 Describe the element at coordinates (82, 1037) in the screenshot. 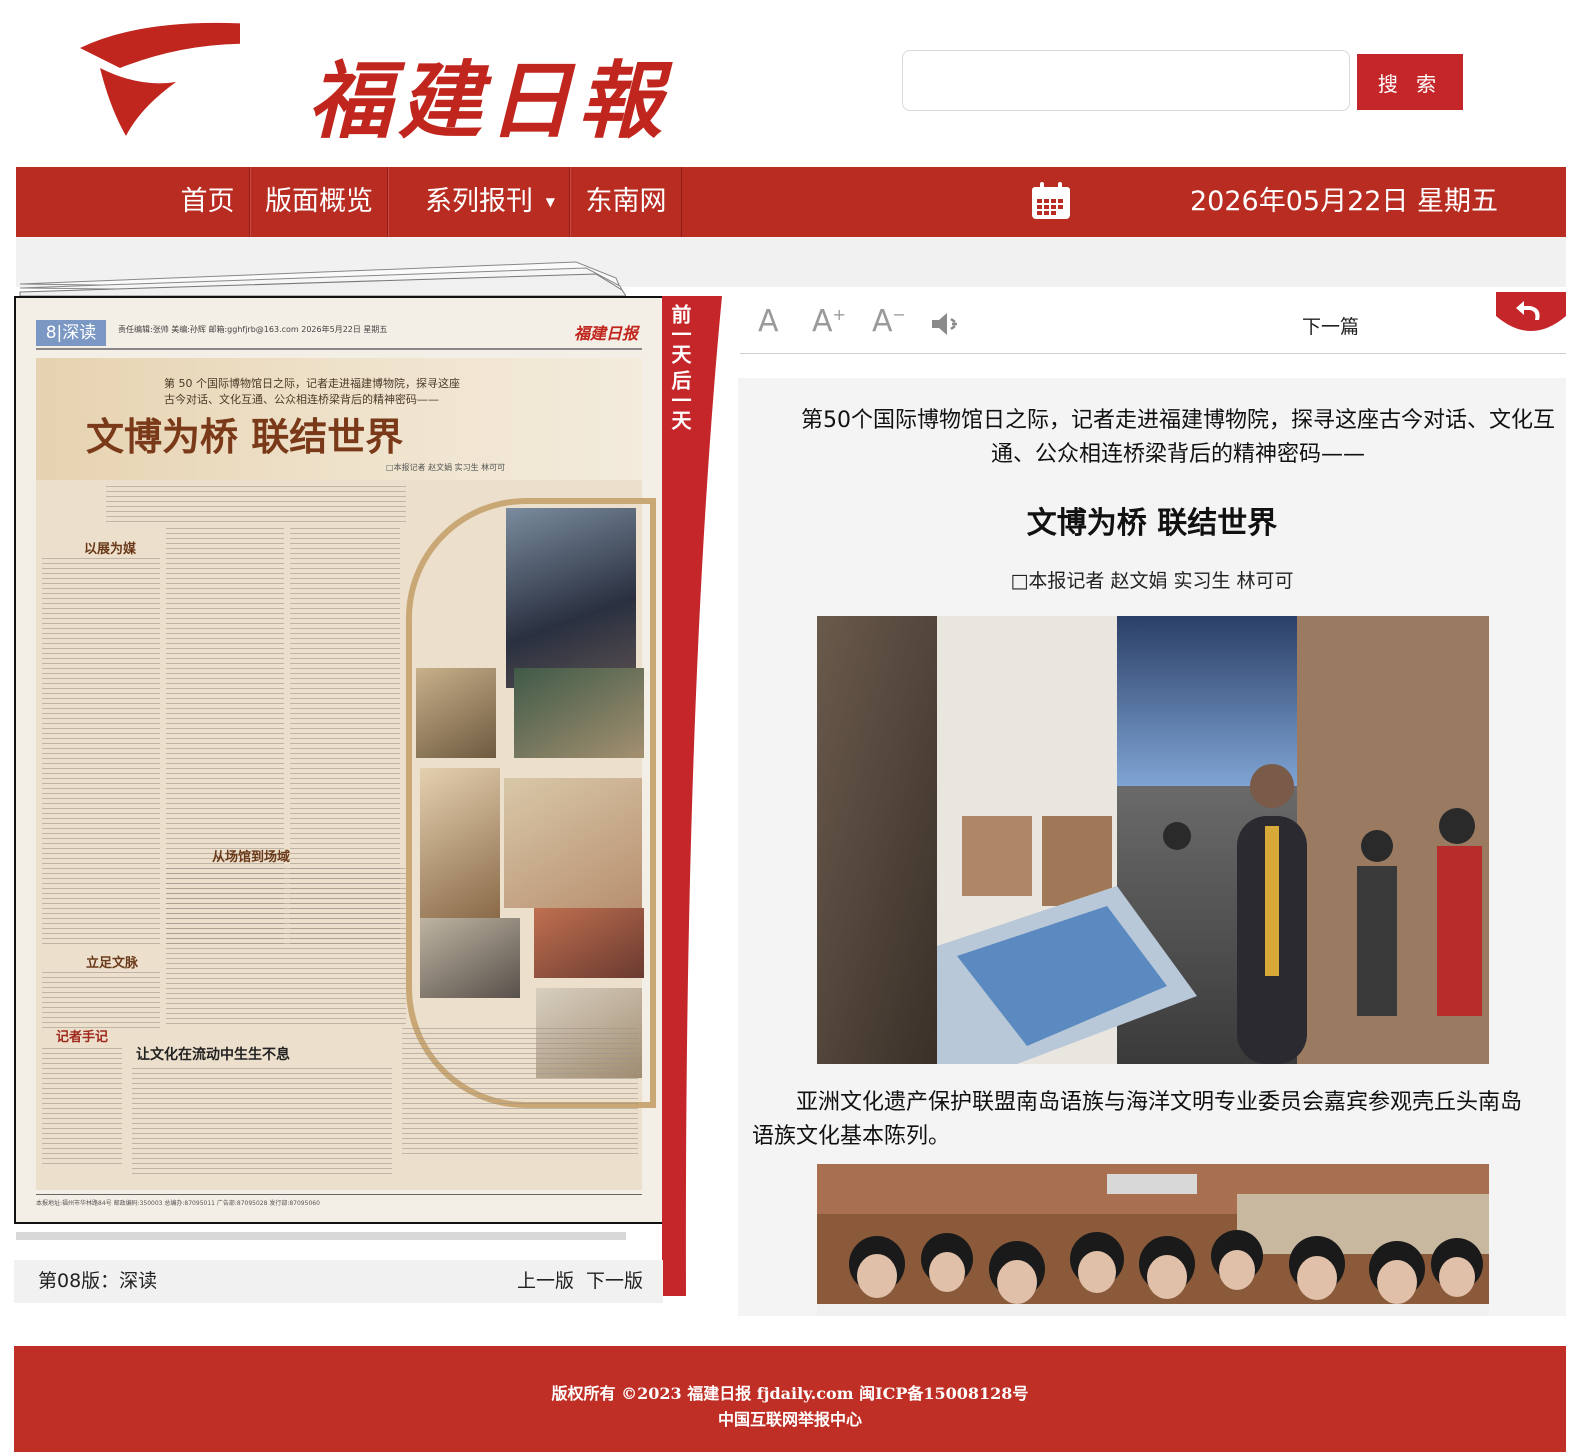

I see `page-notes-title: 记者手记` at that location.